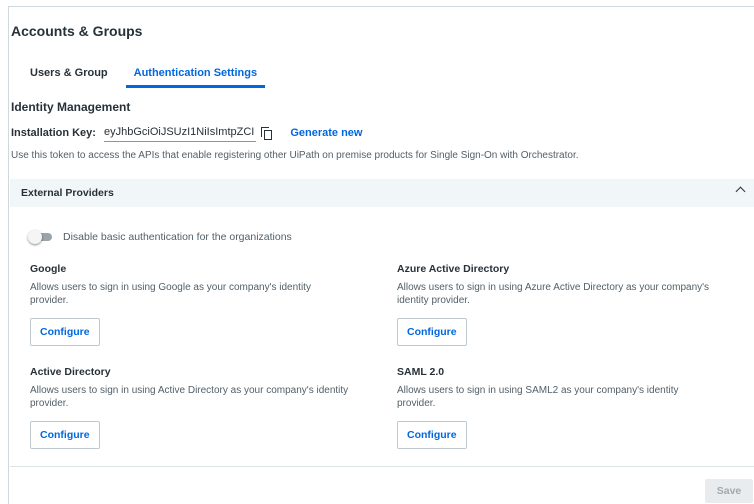 The height and width of the screenshot is (504, 754). Describe the element at coordinates (65, 332) in the screenshot. I see `configure-google-button: Configure` at that location.